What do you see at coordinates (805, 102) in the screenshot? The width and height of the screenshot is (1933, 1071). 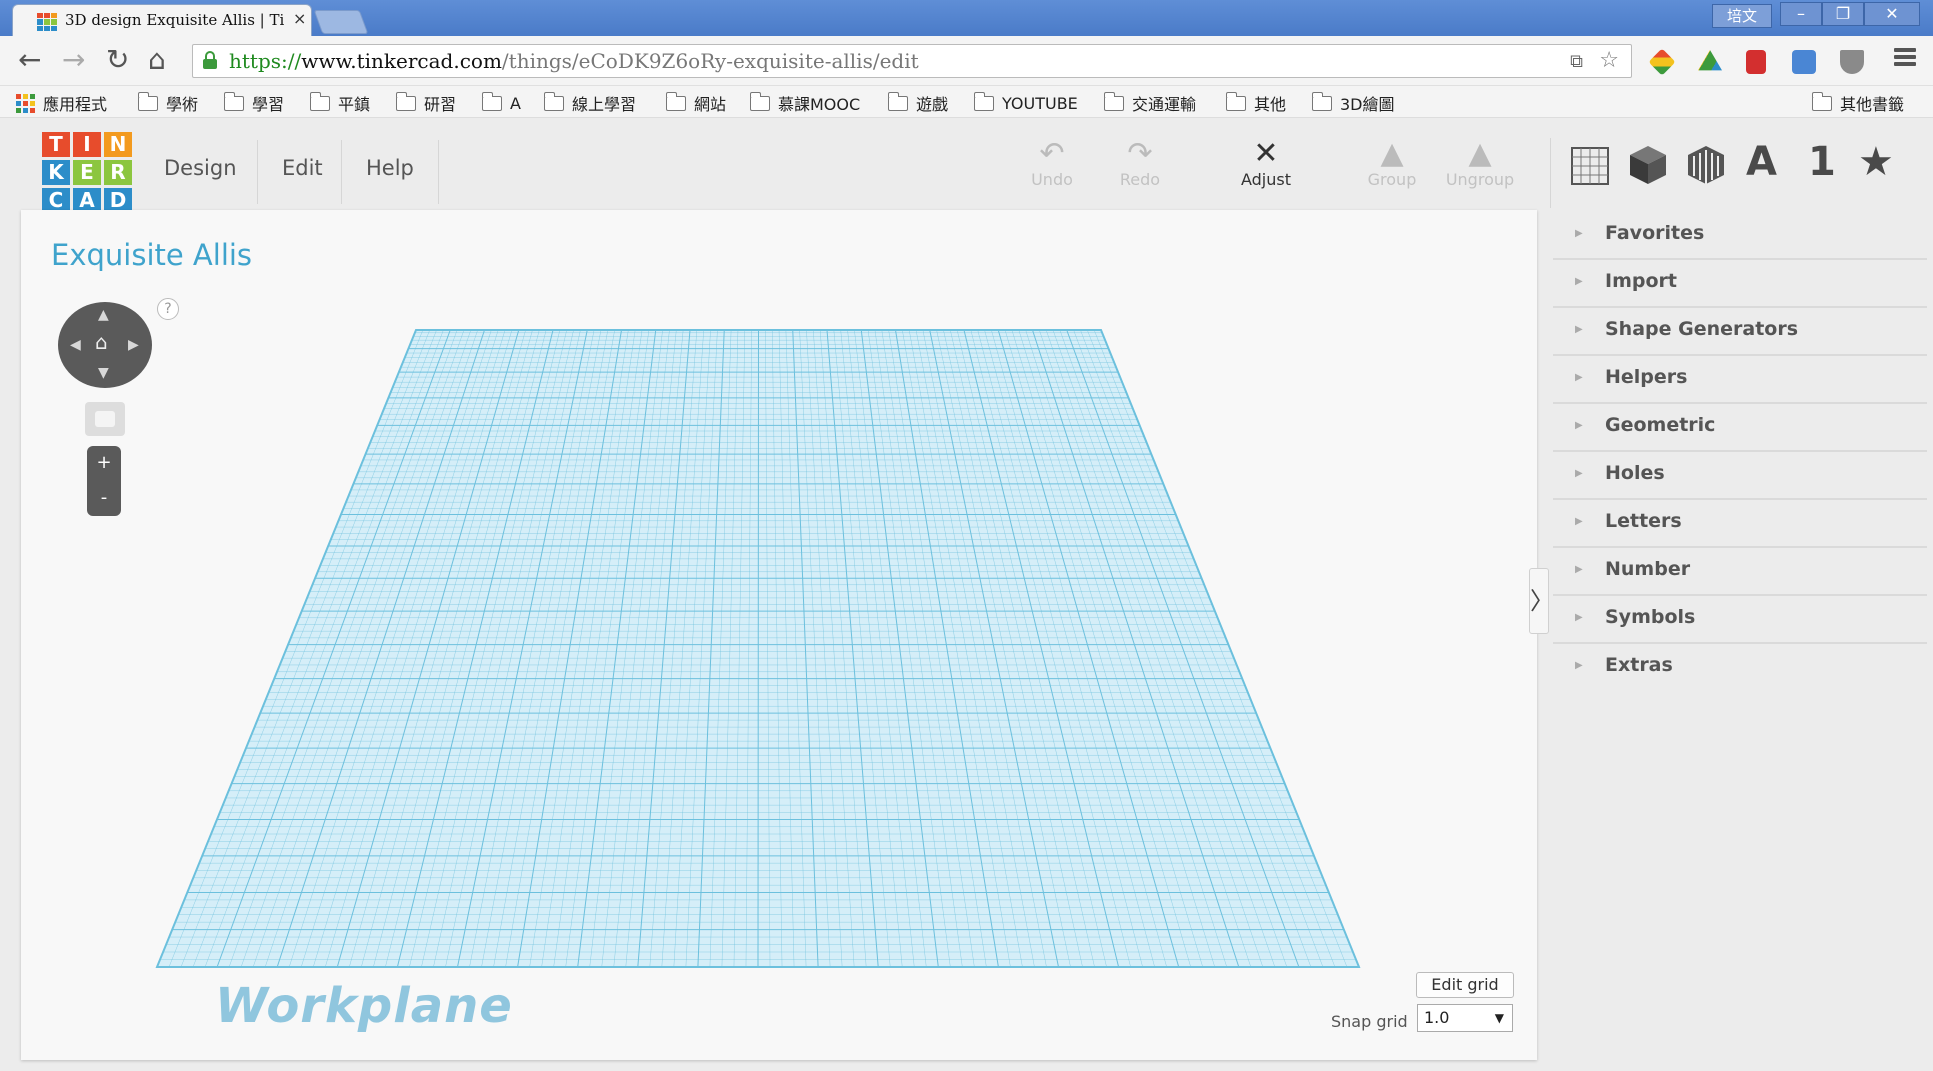 I see `bookmark-folder: 慕課MOOC` at bounding box center [805, 102].